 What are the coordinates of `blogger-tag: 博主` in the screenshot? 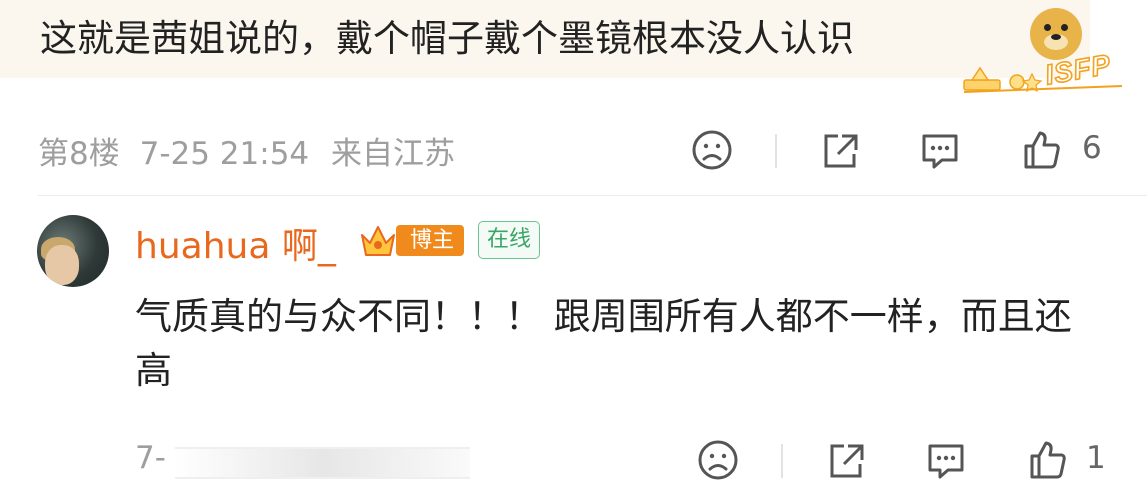 It's located at (430, 240).